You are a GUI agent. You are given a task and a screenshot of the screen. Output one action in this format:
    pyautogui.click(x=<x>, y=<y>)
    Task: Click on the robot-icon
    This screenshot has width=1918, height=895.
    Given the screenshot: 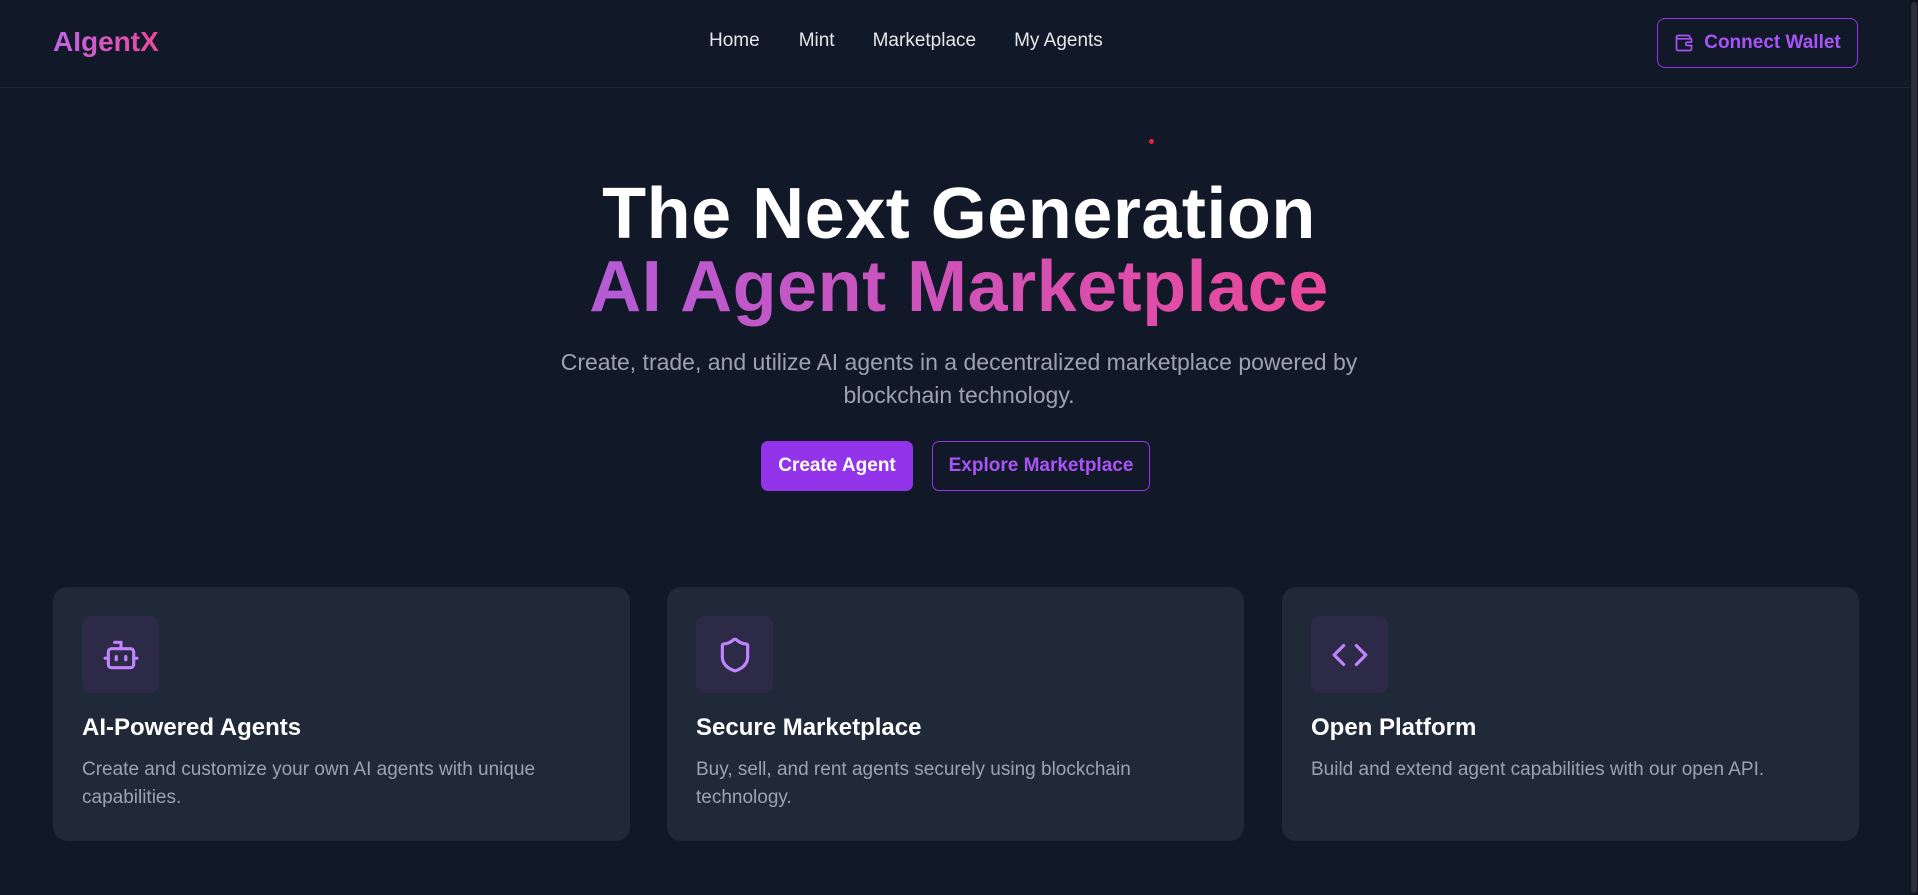 What is the action you would take?
    pyautogui.click(x=120, y=654)
    